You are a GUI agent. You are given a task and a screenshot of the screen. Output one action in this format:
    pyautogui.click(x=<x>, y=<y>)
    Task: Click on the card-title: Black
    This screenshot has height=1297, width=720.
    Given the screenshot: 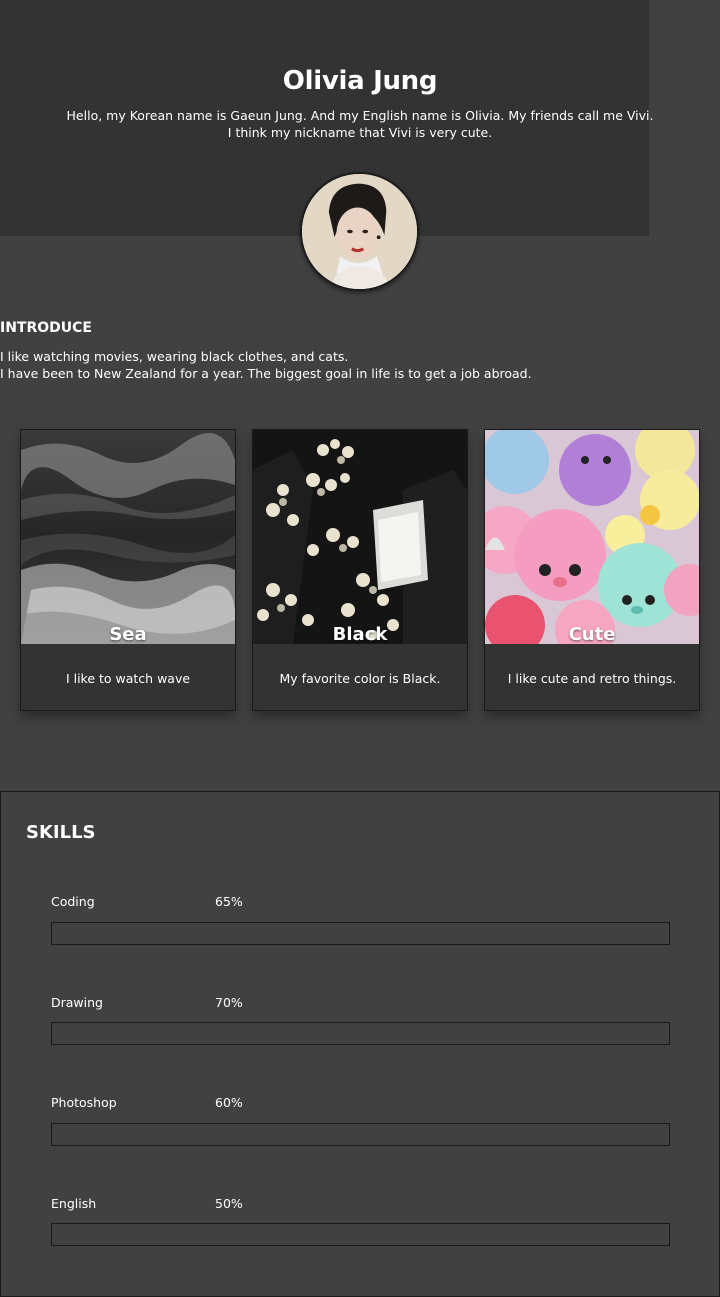 What is the action you would take?
    pyautogui.click(x=360, y=634)
    